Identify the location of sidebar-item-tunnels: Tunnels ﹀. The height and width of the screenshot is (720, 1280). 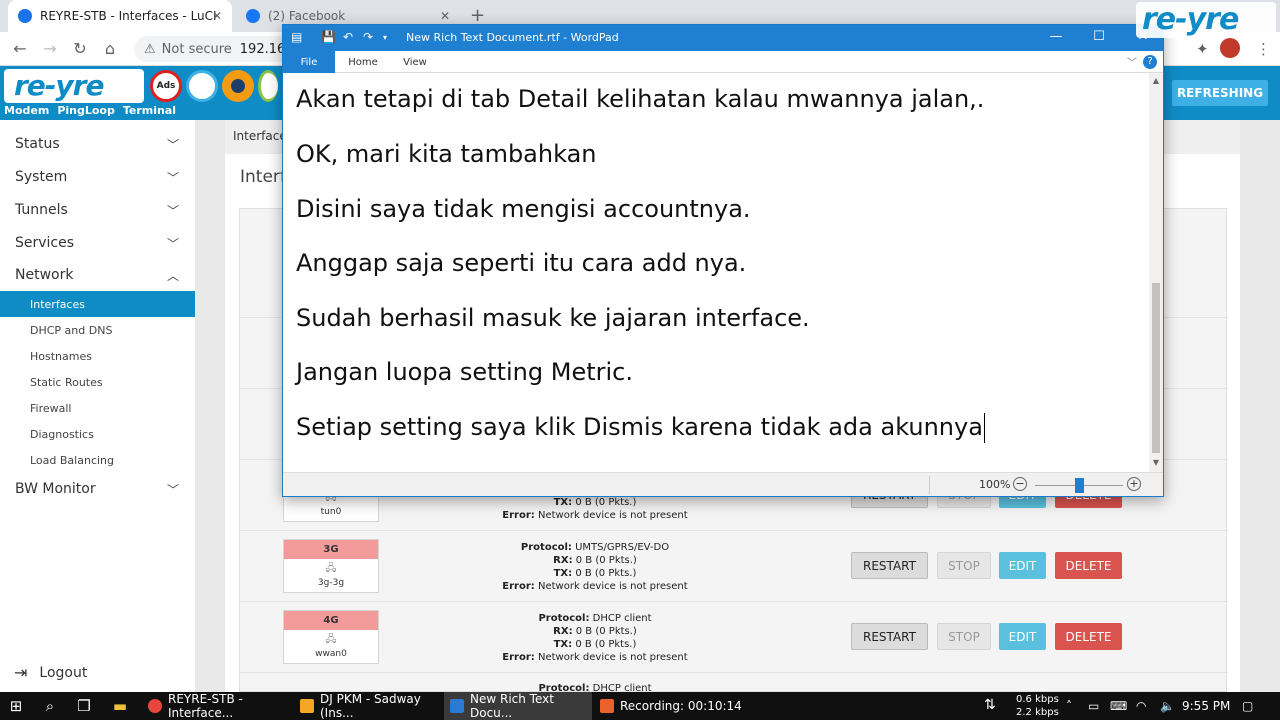
(97, 209).